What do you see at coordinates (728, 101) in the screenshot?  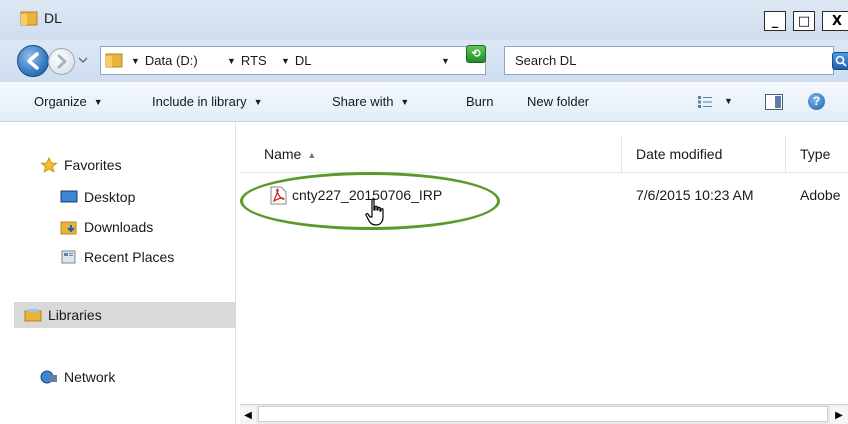 I see `view-dropdown-icon: ▼` at bounding box center [728, 101].